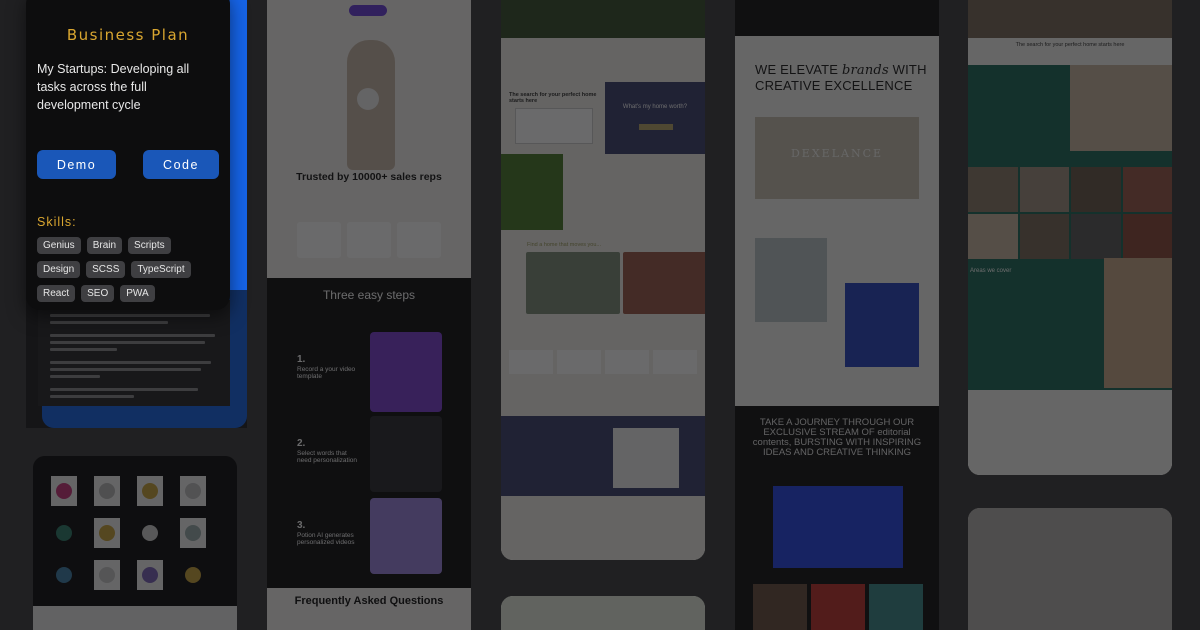 This screenshot has width=1200, height=630. I want to click on three-steps-heading: Three easy steps, so click(369, 295).